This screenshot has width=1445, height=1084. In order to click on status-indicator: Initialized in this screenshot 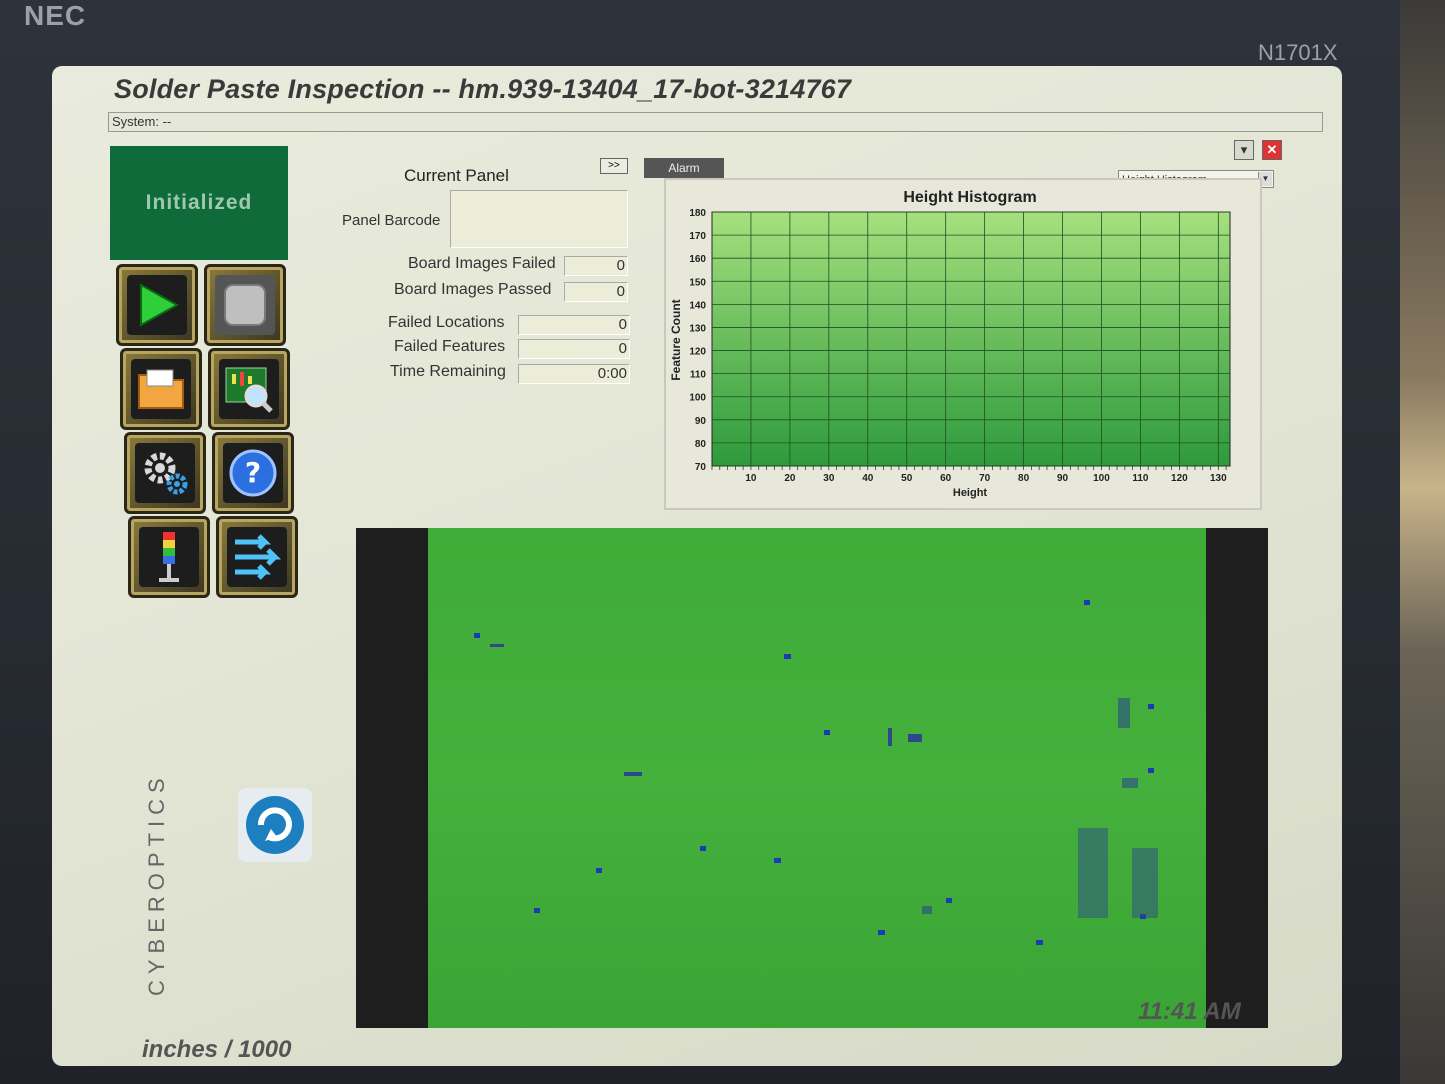, I will do `click(199, 203)`.